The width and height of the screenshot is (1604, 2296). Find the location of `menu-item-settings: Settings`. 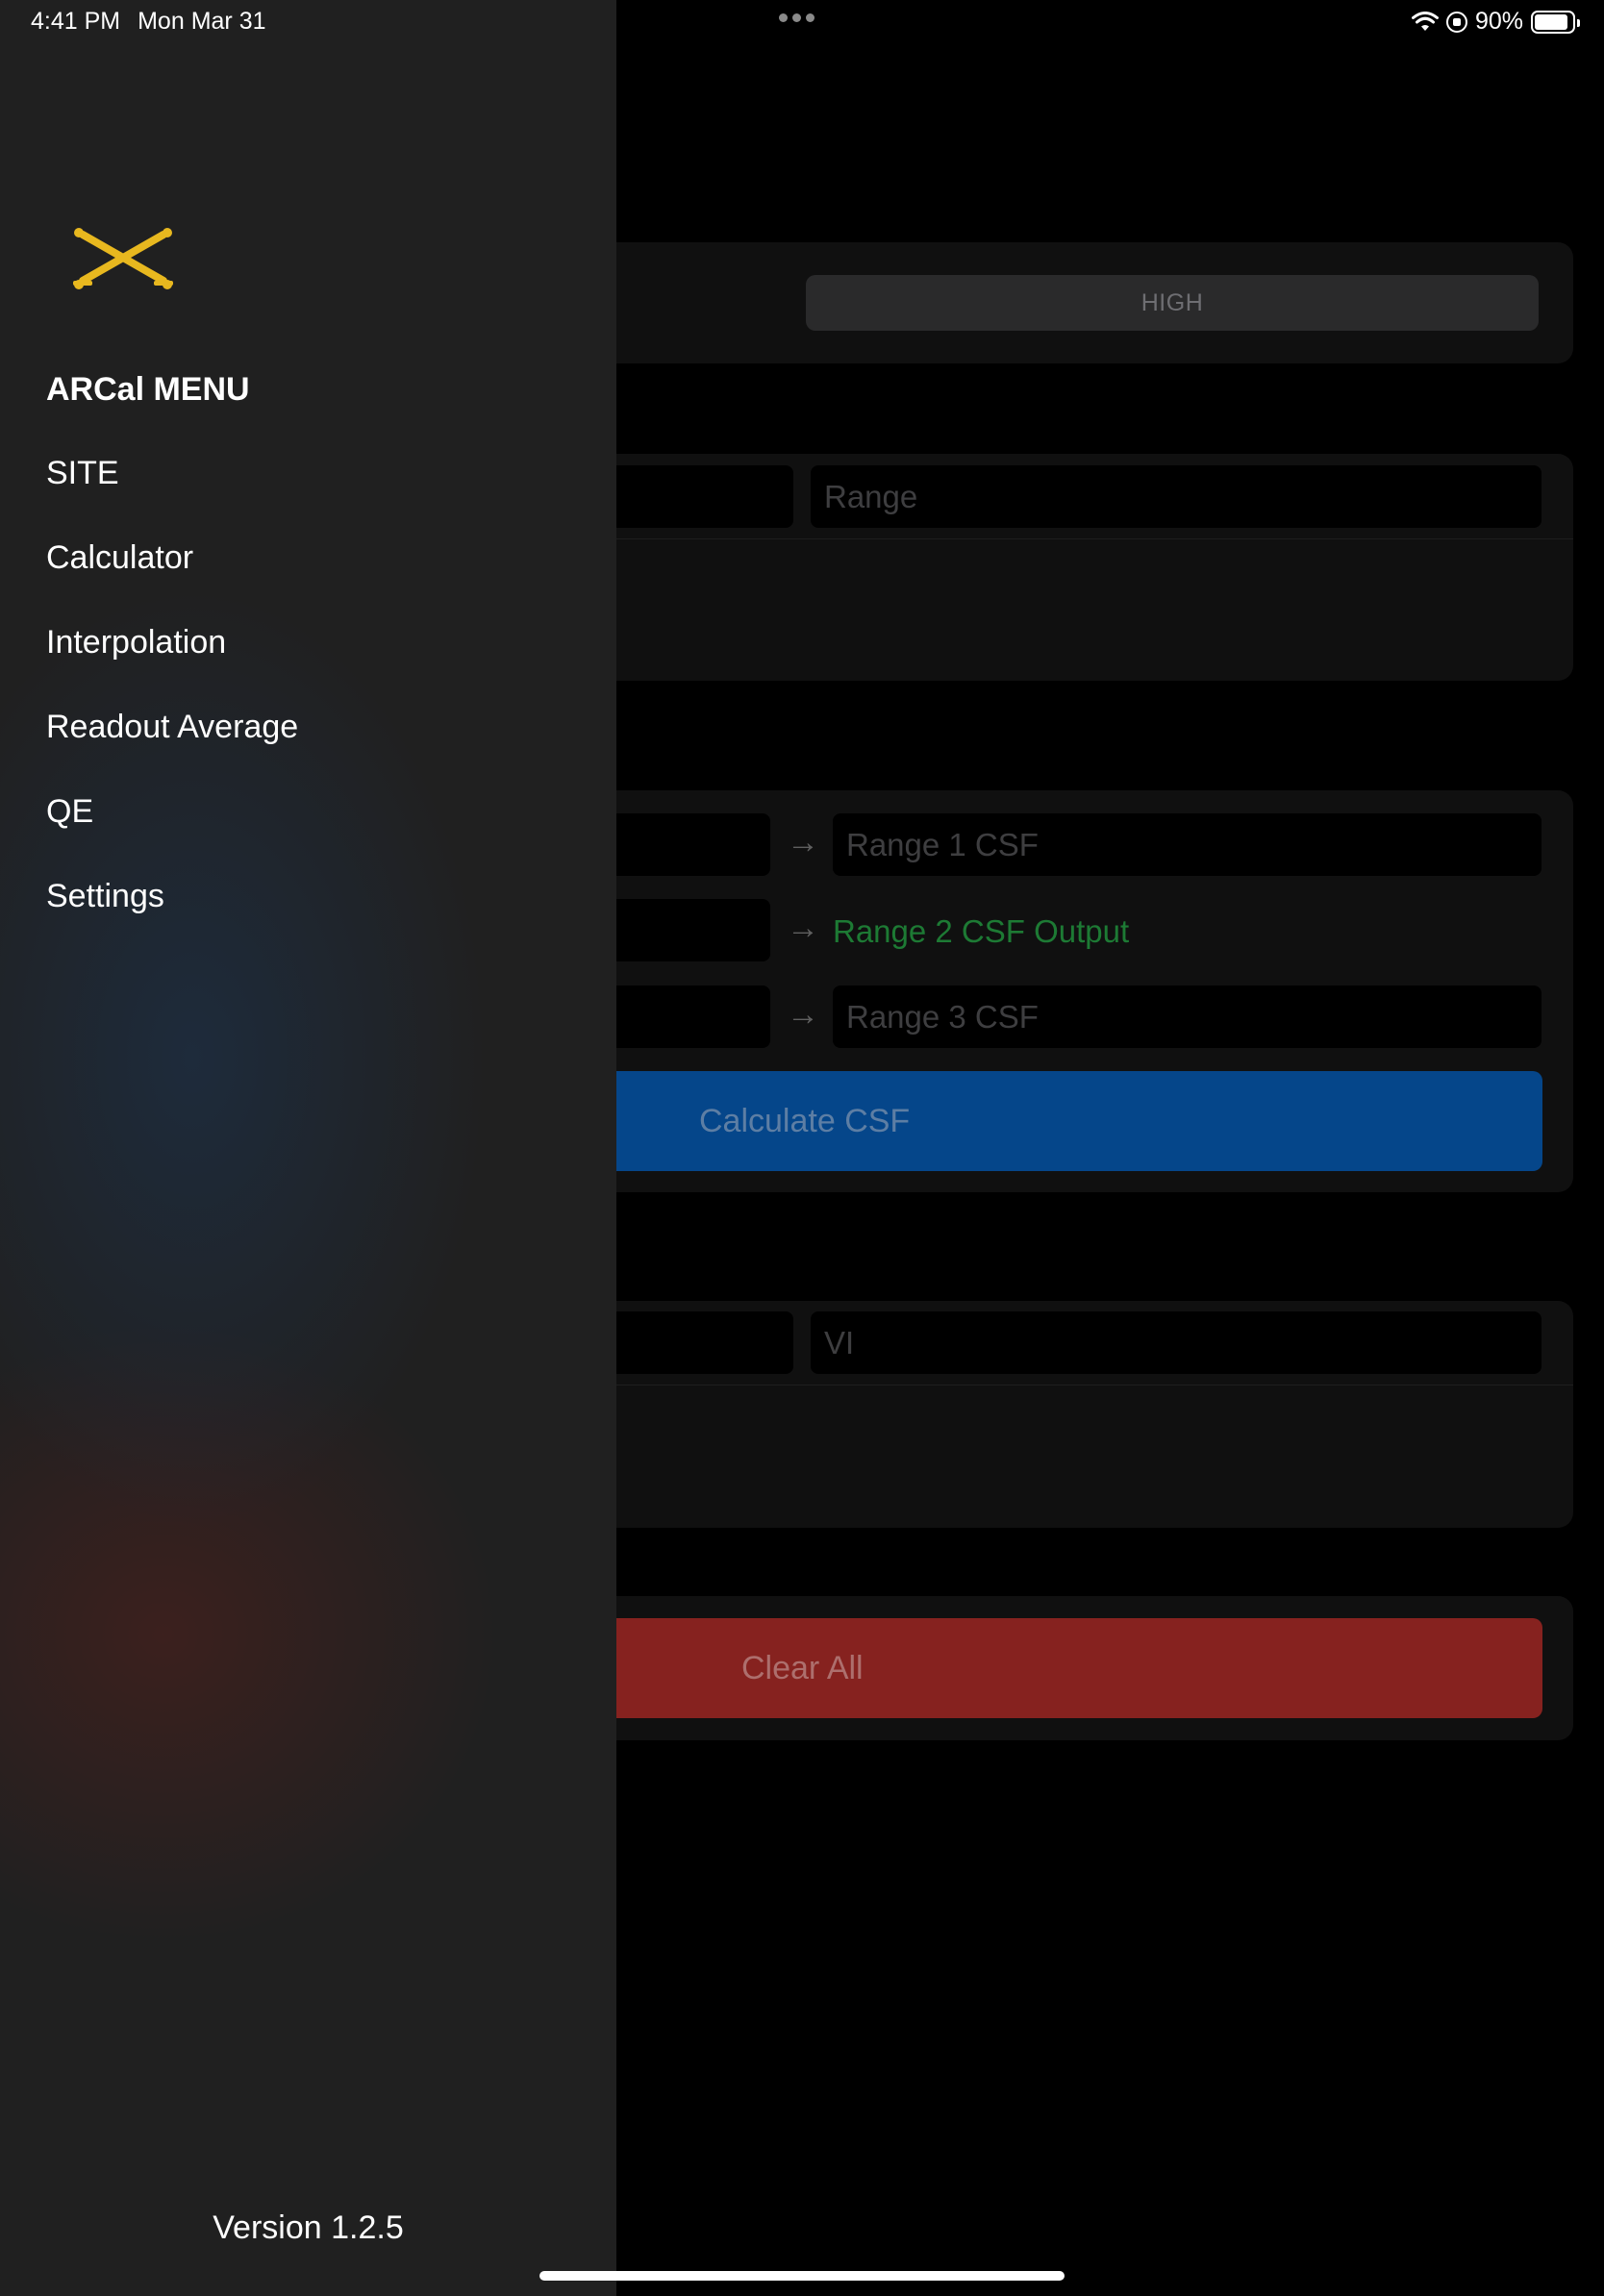

menu-item-settings: Settings is located at coordinates (105, 896).